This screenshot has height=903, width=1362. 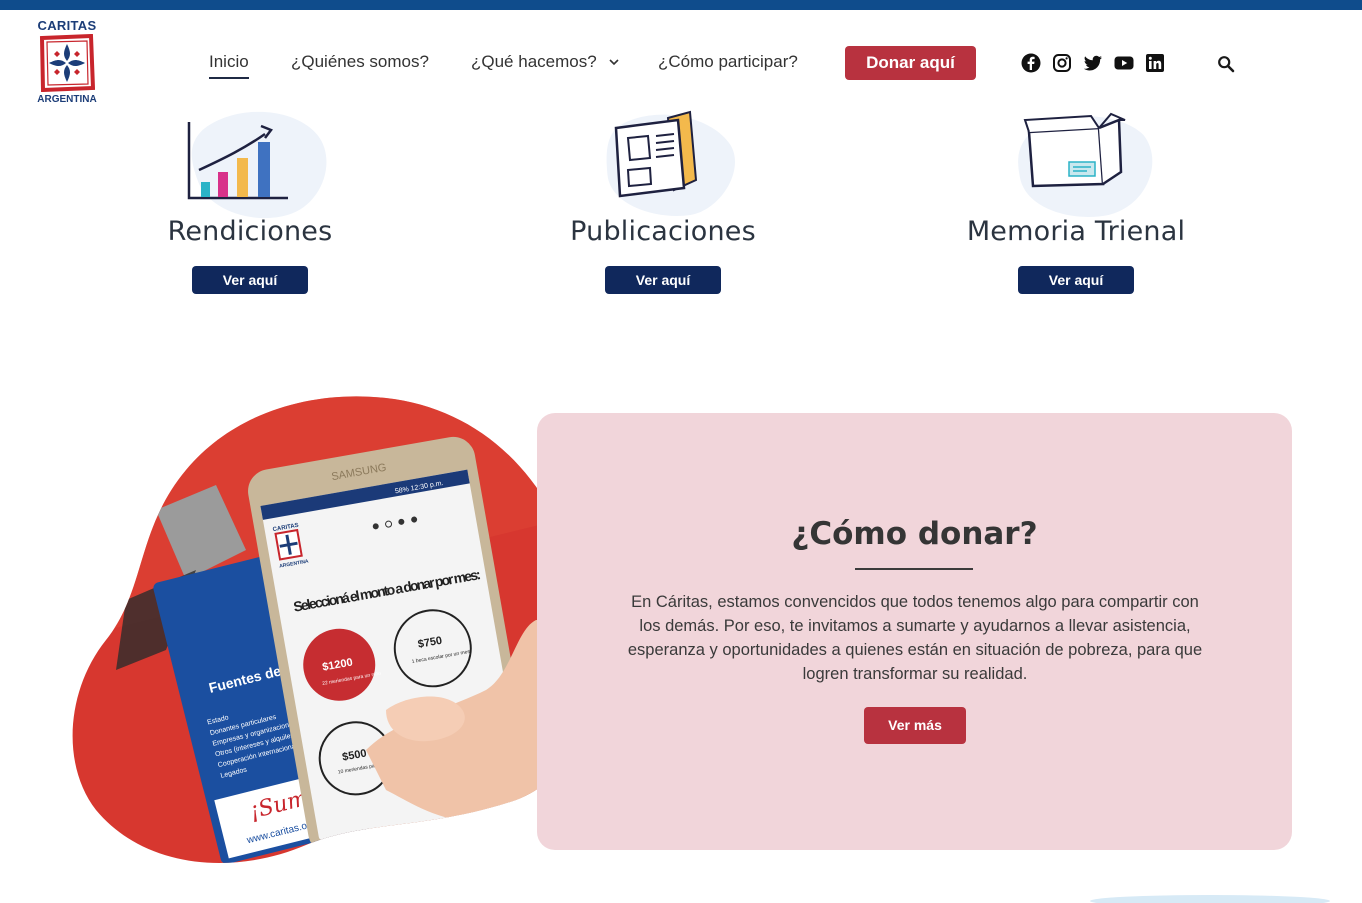 What do you see at coordinates (1093, 63) in the screenshot?
I see `twitter-icon` at bounding box center [1093, 63].